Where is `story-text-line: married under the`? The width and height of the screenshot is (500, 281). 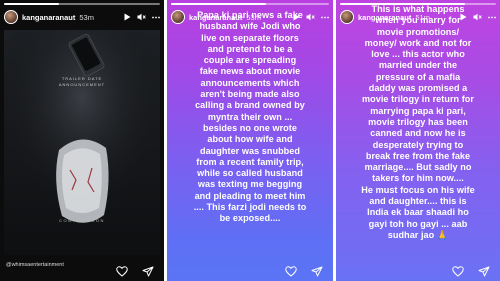 story-text-line: married under the is located at coordinates (418, 65).